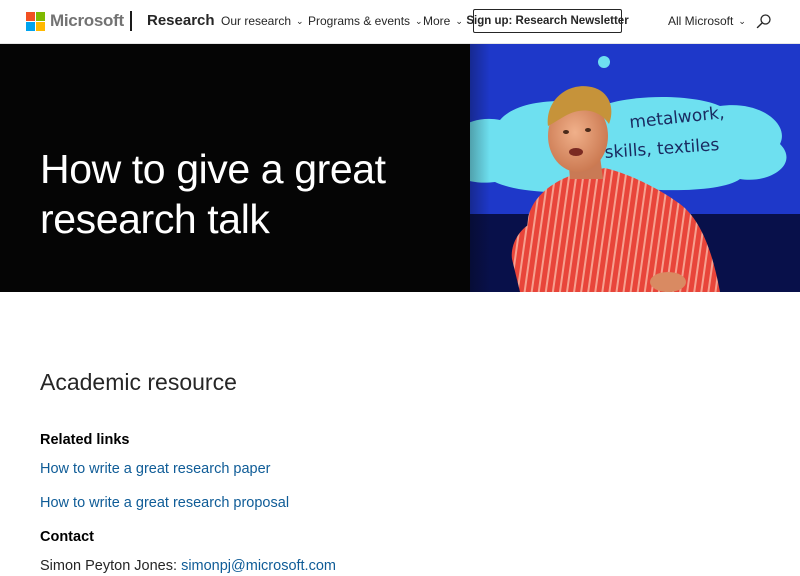 The width and height of the screenshot is (800, 576). What do you see at coordinates (256, 21) in the screenshot?
I see `nav-our-research-label: Our research` at bounding box center [256, 21].